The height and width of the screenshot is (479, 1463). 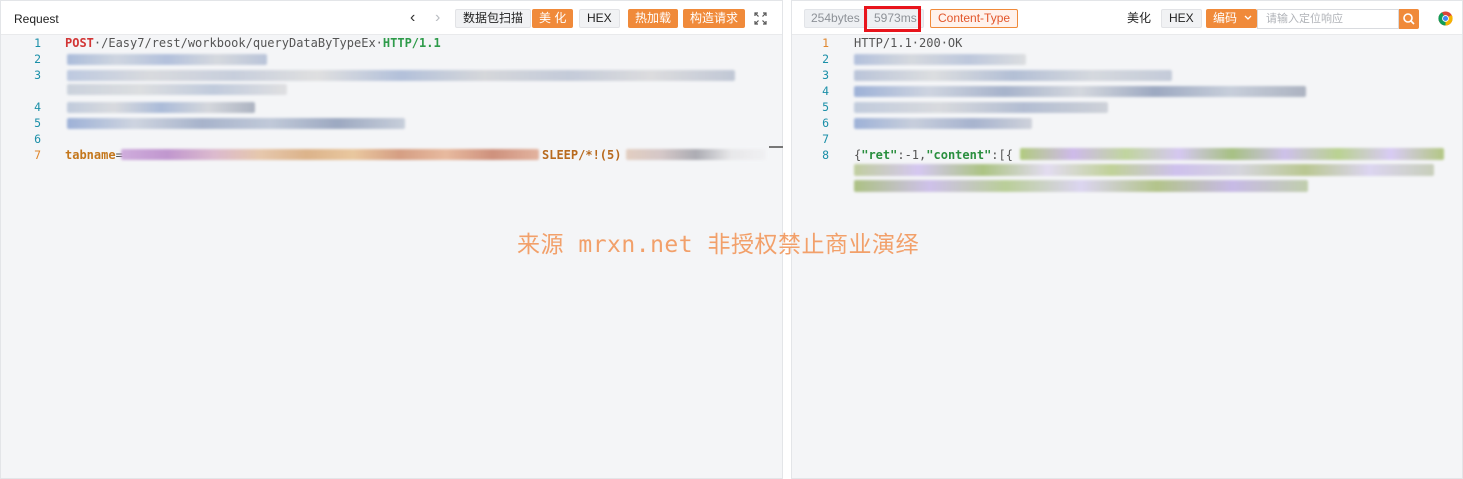 I want to click on packet-scan-button: 数据包扫描, so click(x=493, y=18).